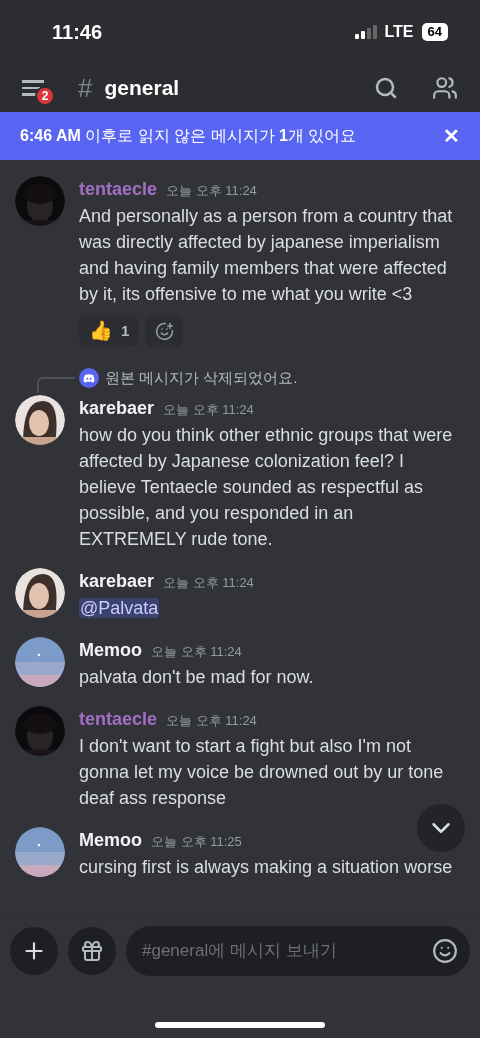  Describe the element at coordinates (188, 136) in the screenshot. I see `banner-text: 6:46 AM 이후로 읽지 않은 메시지가 1개 있어요` at that location.